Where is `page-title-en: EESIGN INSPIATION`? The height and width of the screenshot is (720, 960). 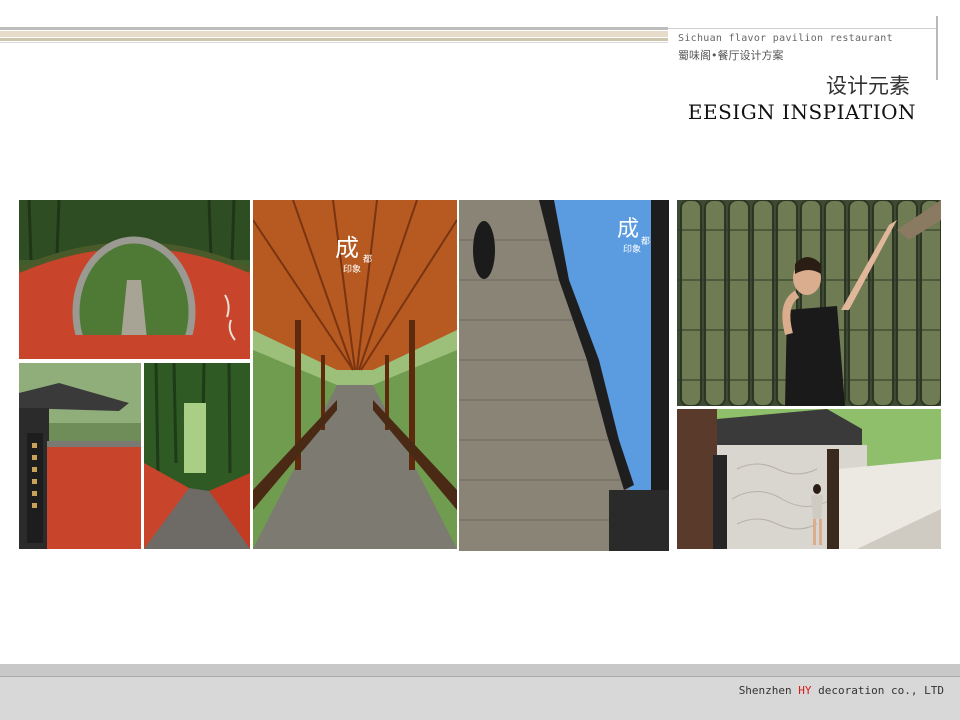 page-title-en: EESIGN INSPIATION is located at coordinates (801, 112).